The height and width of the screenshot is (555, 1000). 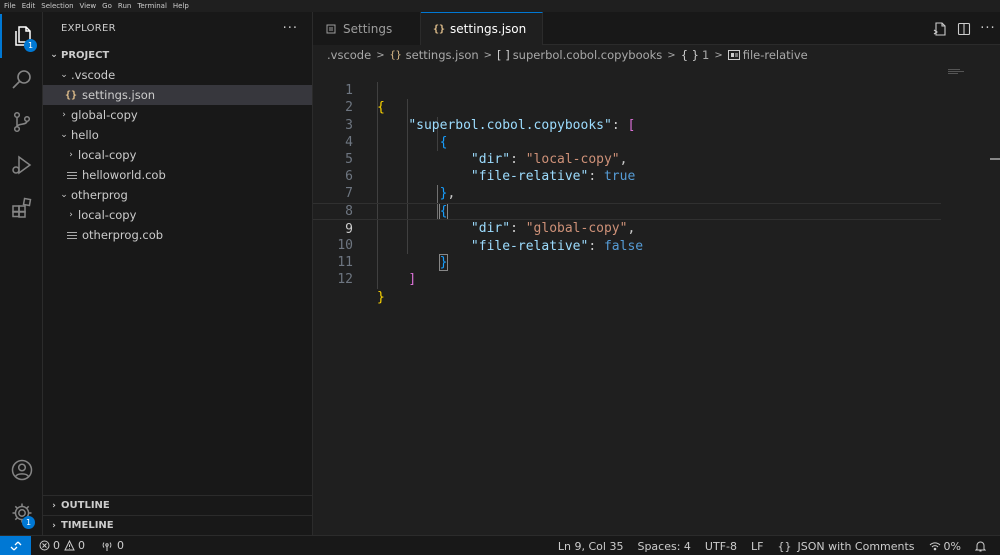 What do you see at coordinates (627, 107) in the screenshot?
I see `code-line: 2 "superbol.cobol.copybooks": [` at bounding box center [627, 107].